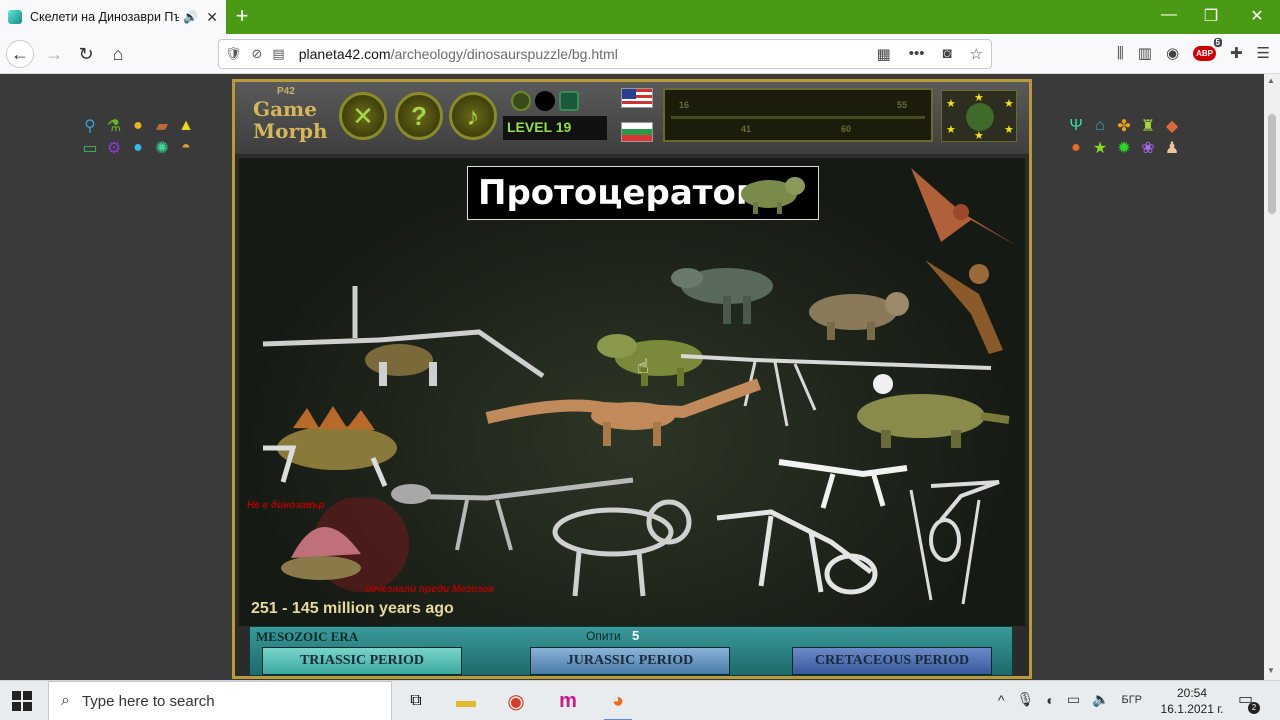 The width and height of the screenshot is (1280, 720). I want to click on trophy-icon, so click(980, 117).